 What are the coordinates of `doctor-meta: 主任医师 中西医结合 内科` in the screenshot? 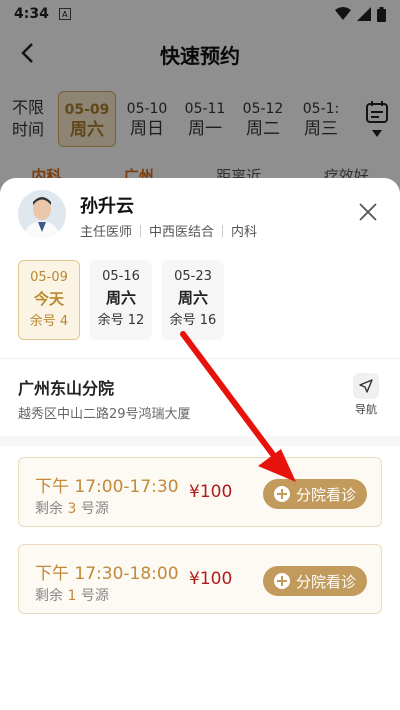 It's located at (168, 230).